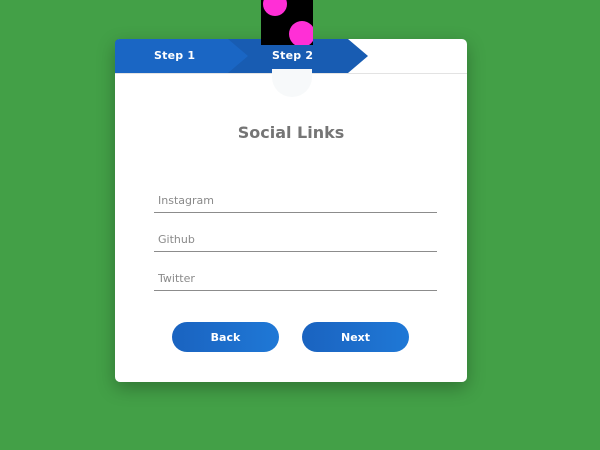 The image size is (600, 450). I want to click on step-2-label: Step 2, so click(292, 55).